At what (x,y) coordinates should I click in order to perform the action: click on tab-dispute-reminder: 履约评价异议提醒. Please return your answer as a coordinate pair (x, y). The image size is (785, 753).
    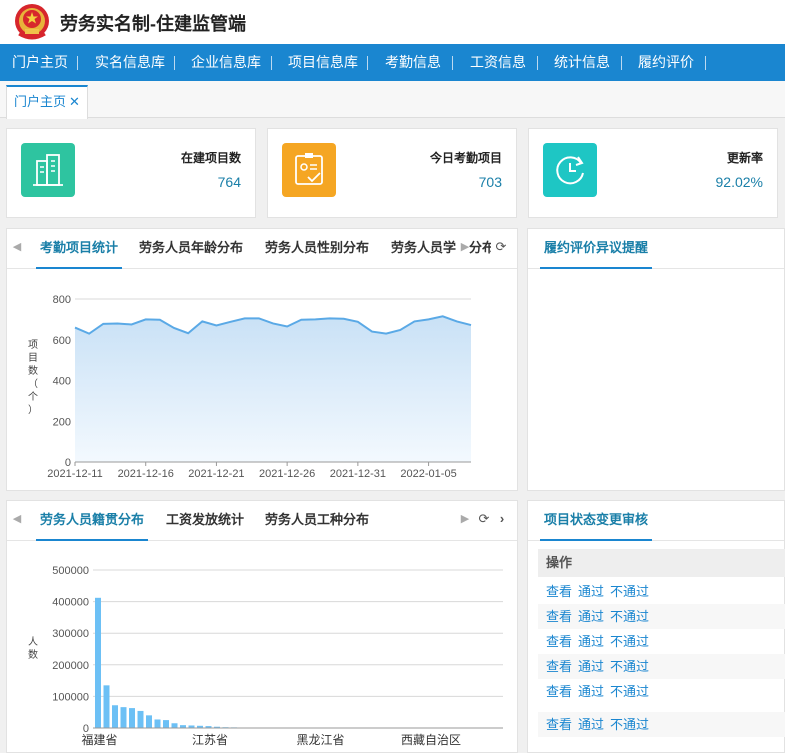
    Looking at the image, I should click on (596, 249).